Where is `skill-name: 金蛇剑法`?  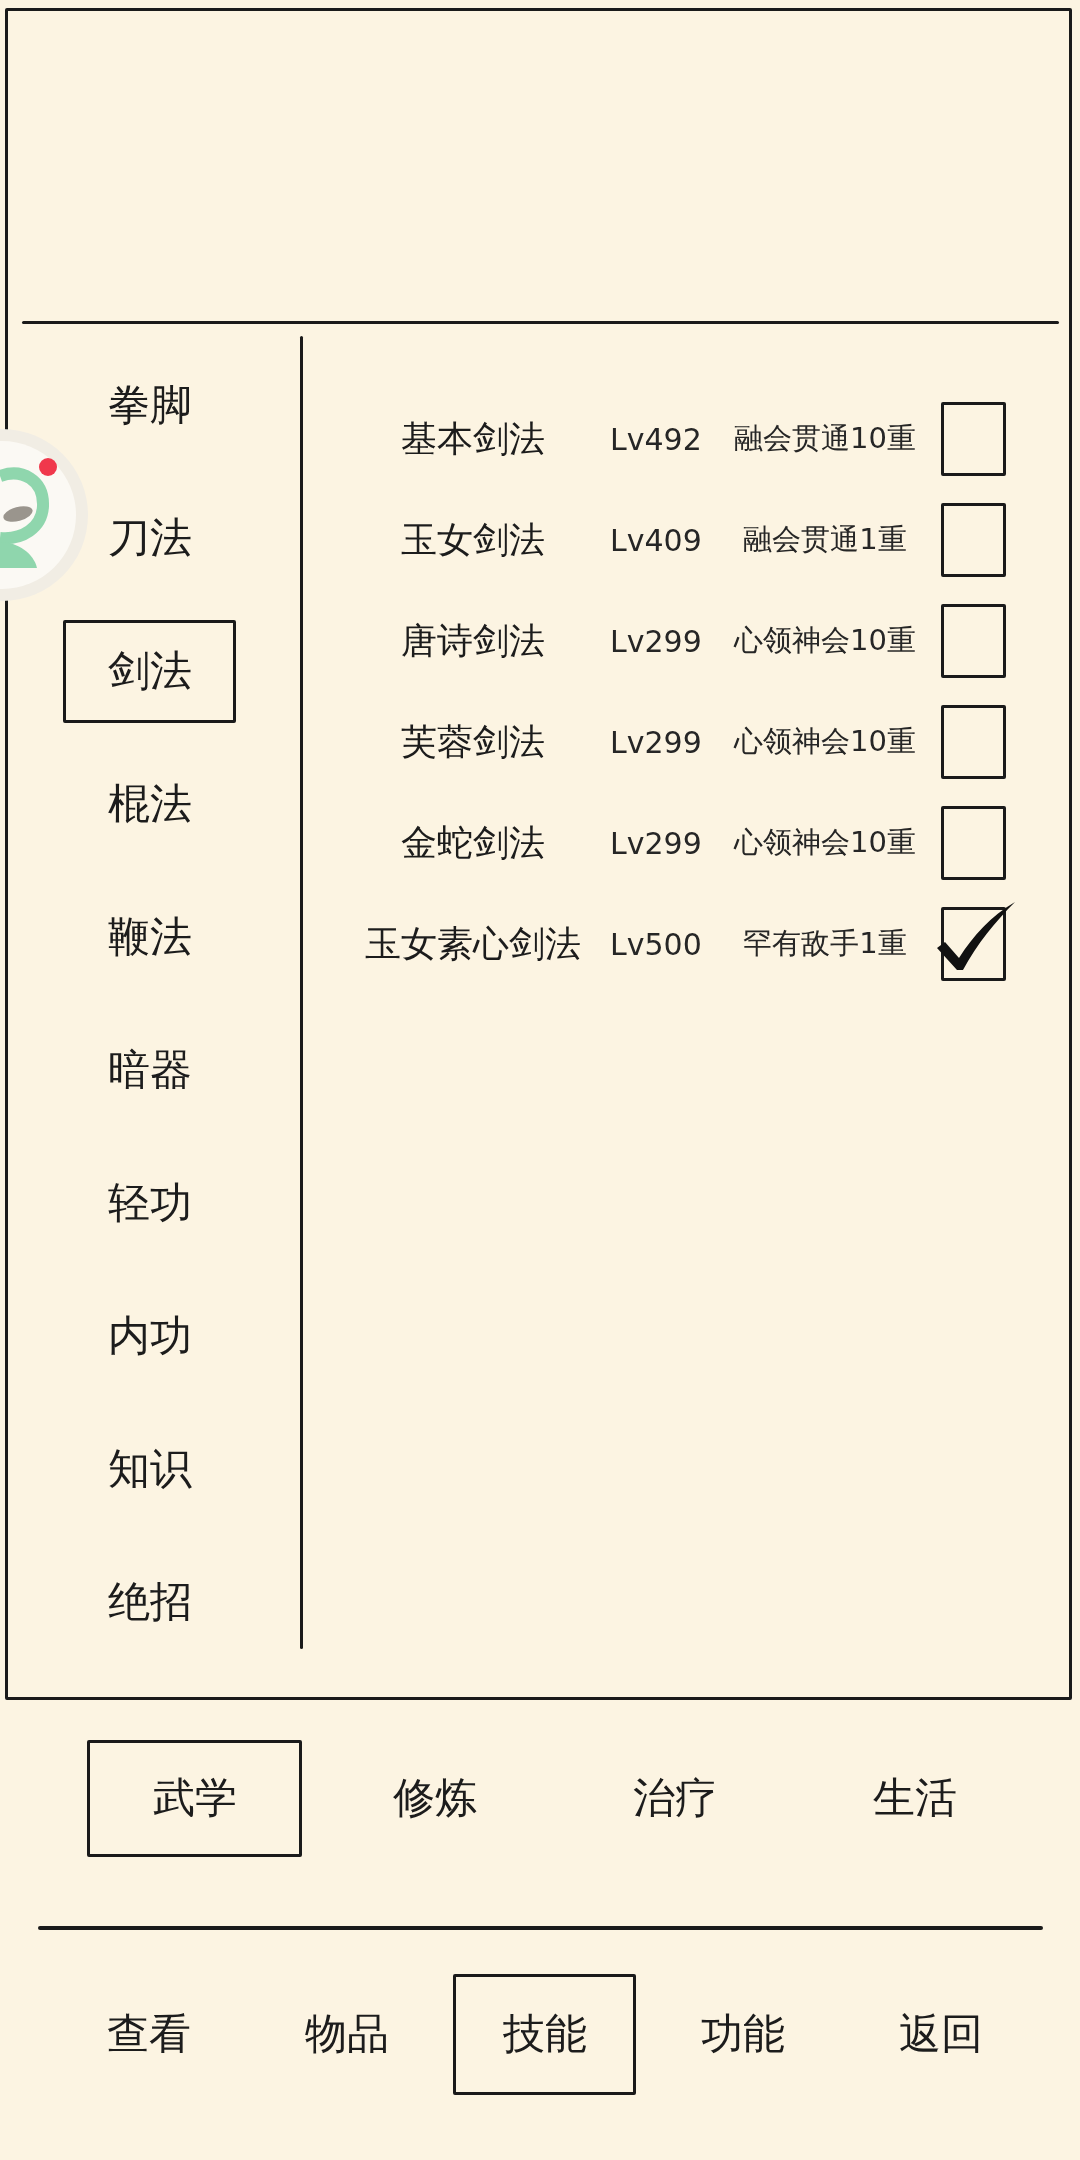
skill-name: 金蛇剑法 is located at coordinates (472, 842).